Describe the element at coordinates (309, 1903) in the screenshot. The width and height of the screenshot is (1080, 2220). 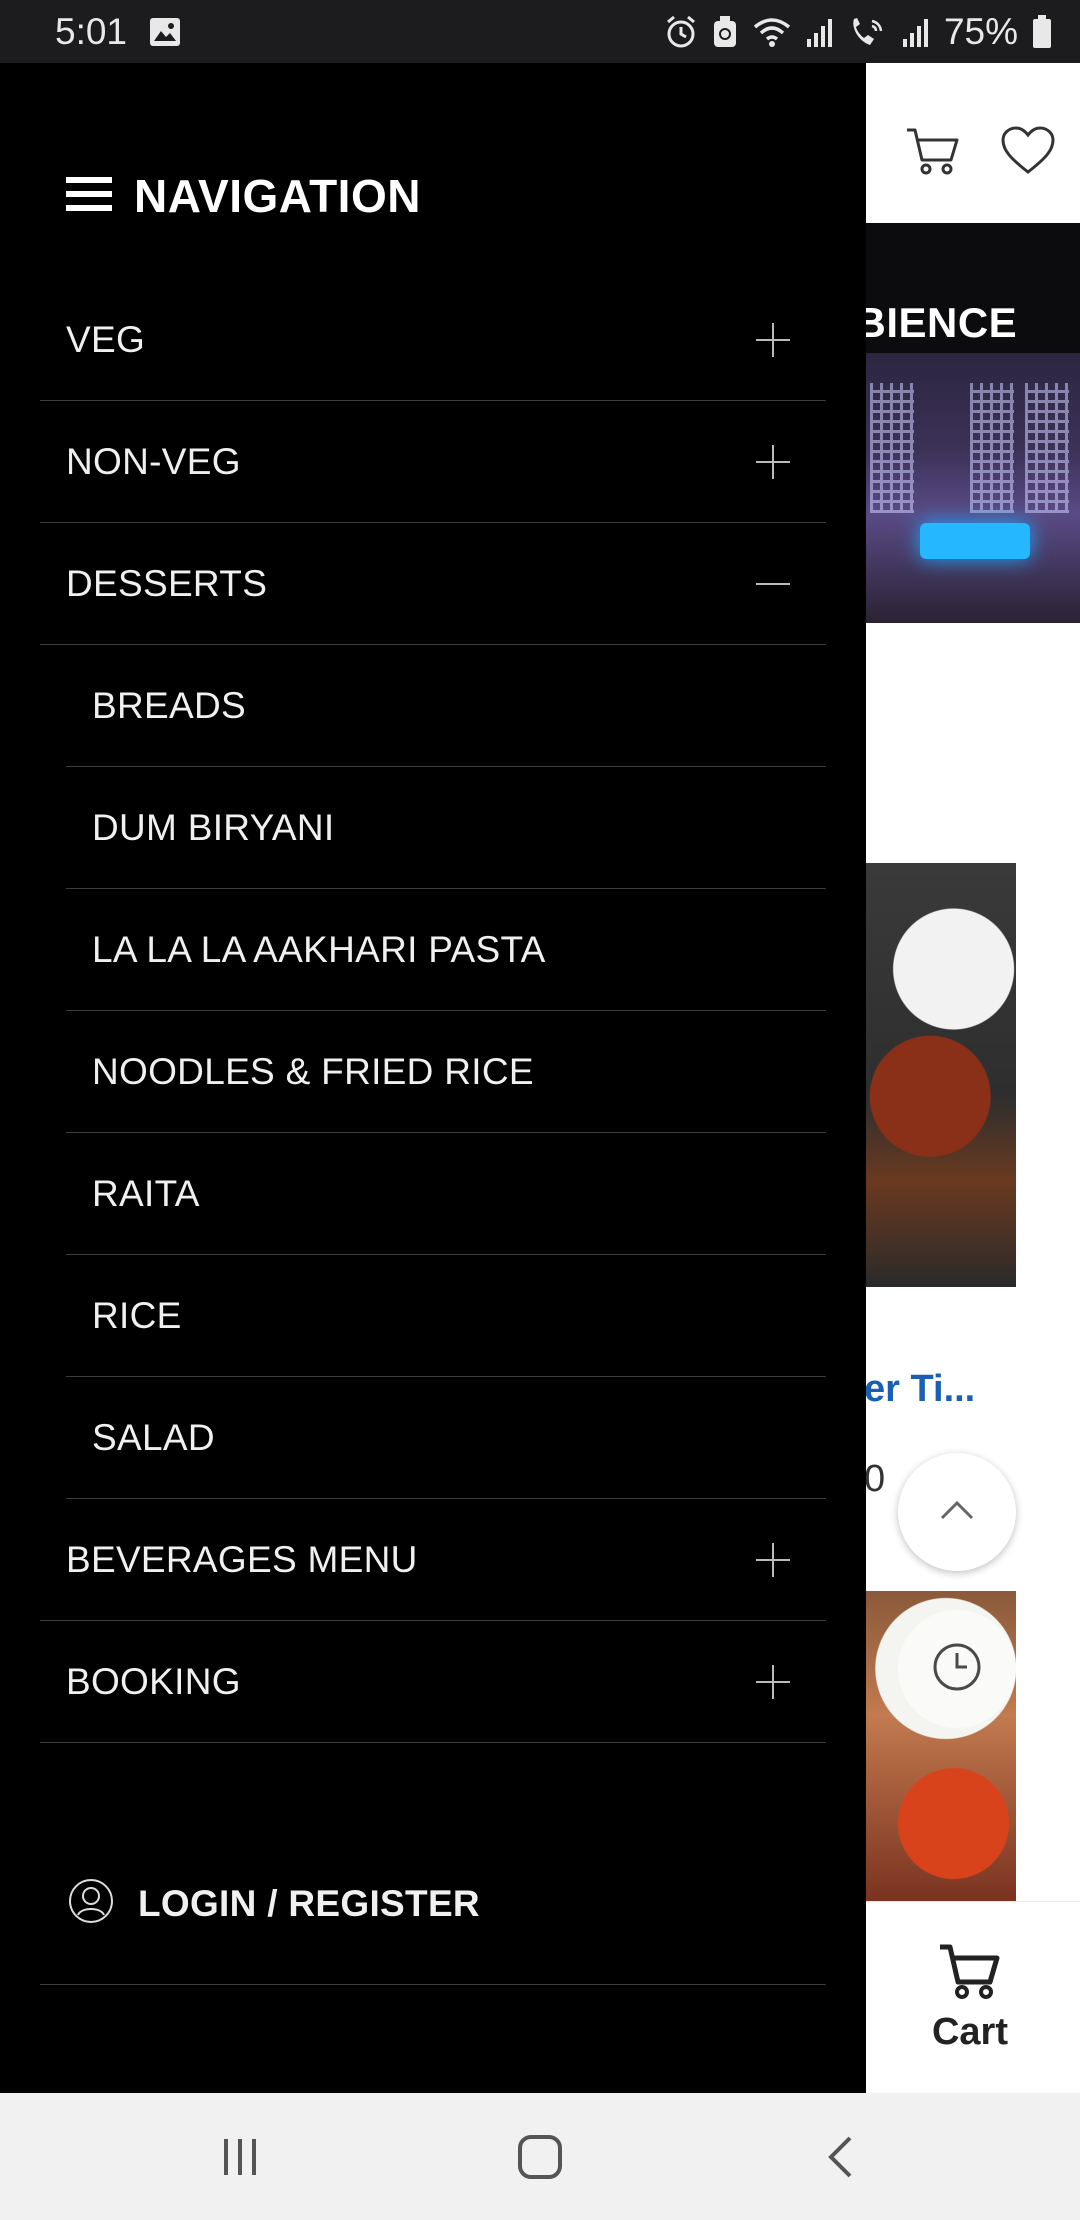
I see `login-register-label: LOGIN / REGISTER` at that location.